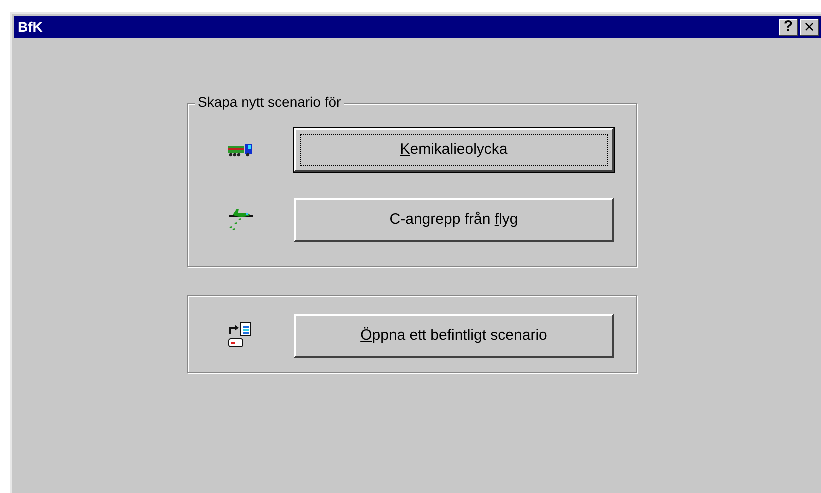 The image size is (821, 493). What do you see at coordinates (788, 27) in the screenshot?
I see `help-button: ?` at bounding box center [788, 27].